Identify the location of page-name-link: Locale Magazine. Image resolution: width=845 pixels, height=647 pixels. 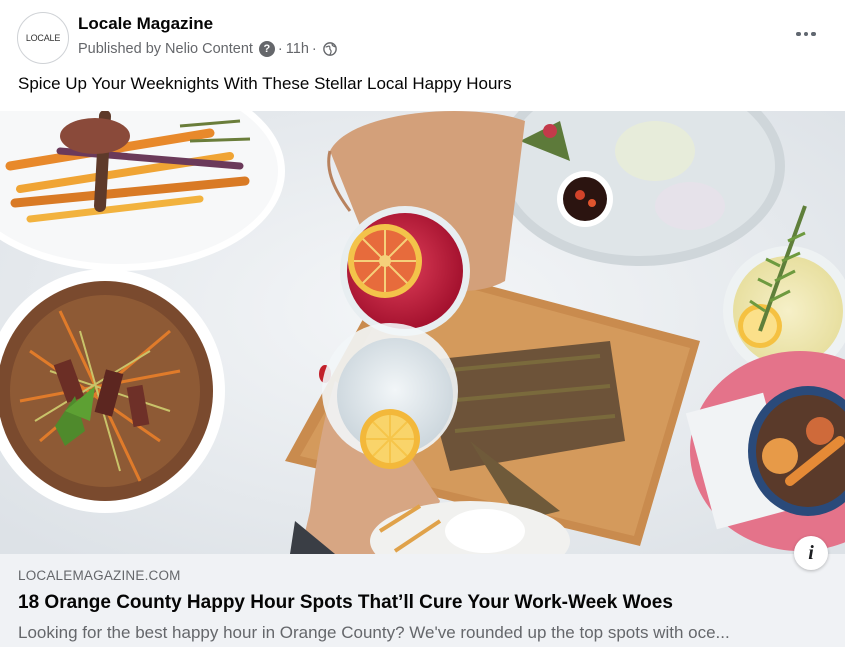
(145, 24).